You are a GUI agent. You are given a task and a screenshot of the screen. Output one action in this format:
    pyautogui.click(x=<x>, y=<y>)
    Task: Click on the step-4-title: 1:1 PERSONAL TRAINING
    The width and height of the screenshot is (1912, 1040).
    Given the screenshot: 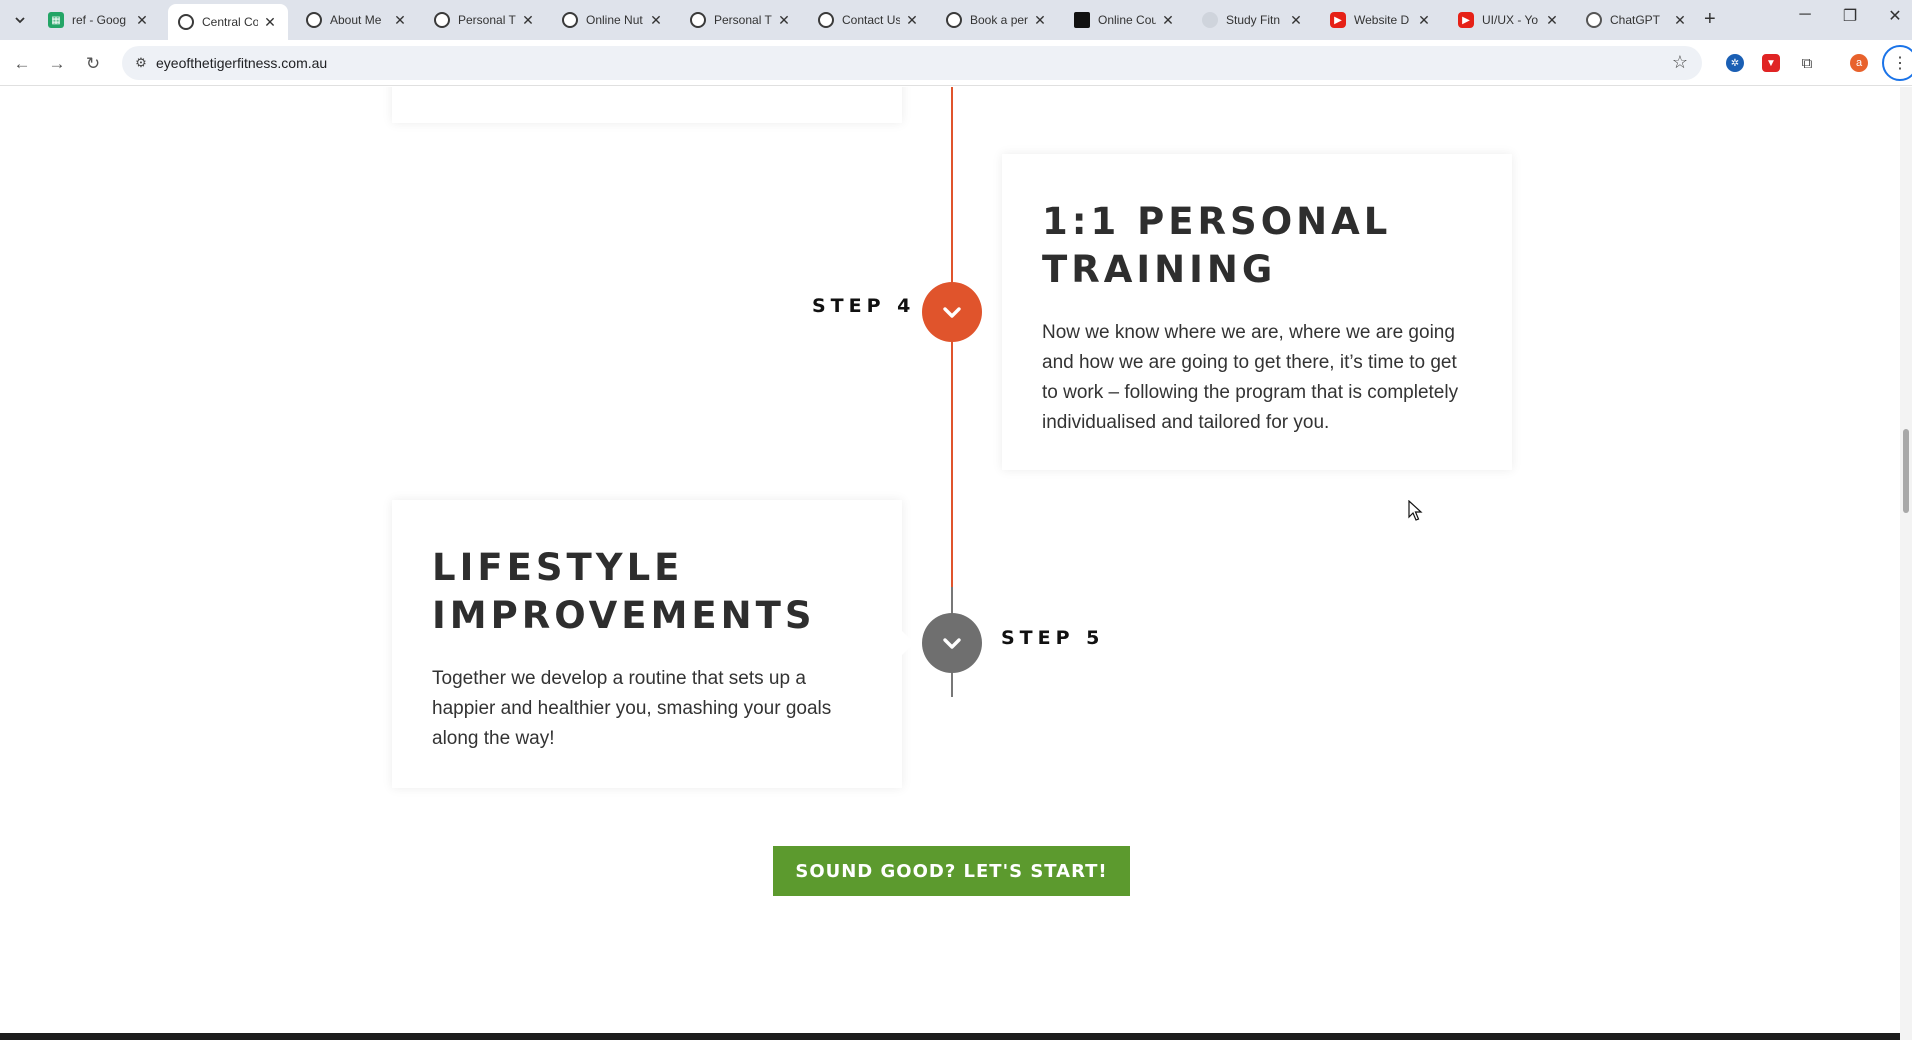 What is the action you would take?
    pyautogui.click(x=1257, y=246)
    